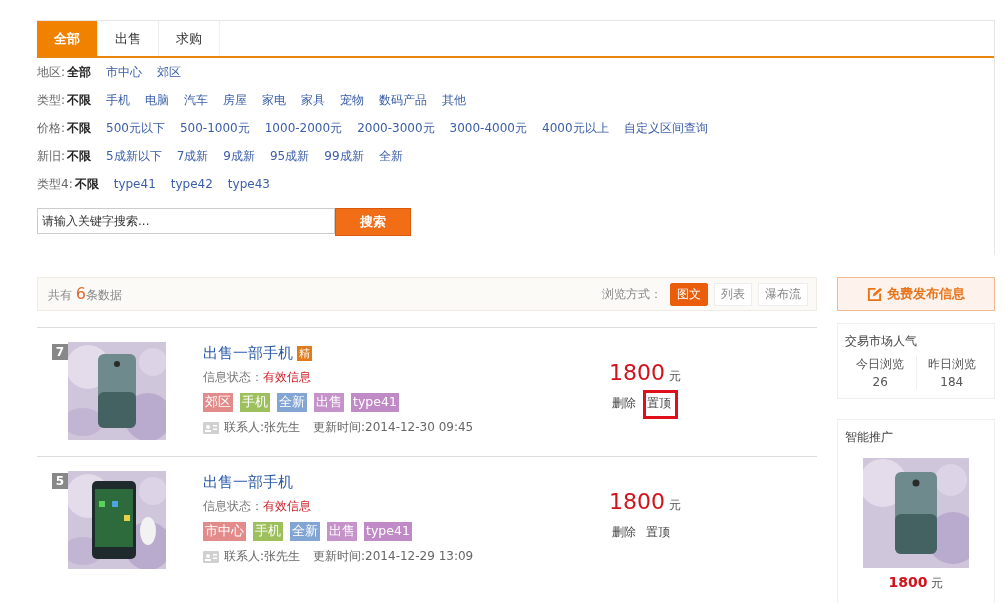 Image resolution: width=1006 pixels, height=603 pixels. I want to click on filter-label: 类型:, so click(51, 100).